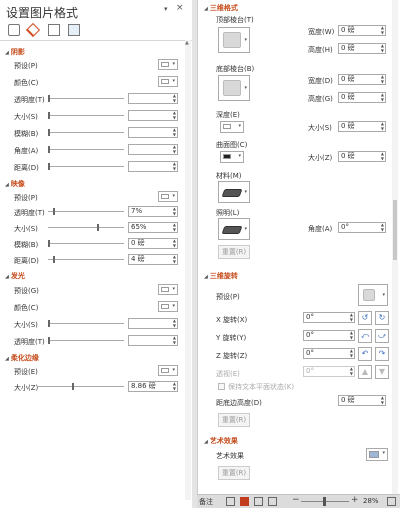  What do you see at coordinates (49, 323) in the screenshot?
I see `glow-size-thumb` at bounding box center [49, 323].